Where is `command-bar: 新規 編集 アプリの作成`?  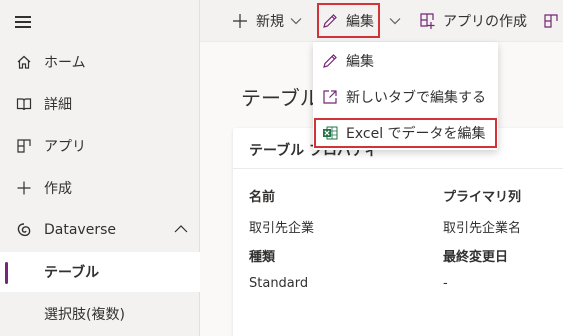
command-bar: 新規 編集 アプリの作成 is located at coordinates (381, 21).